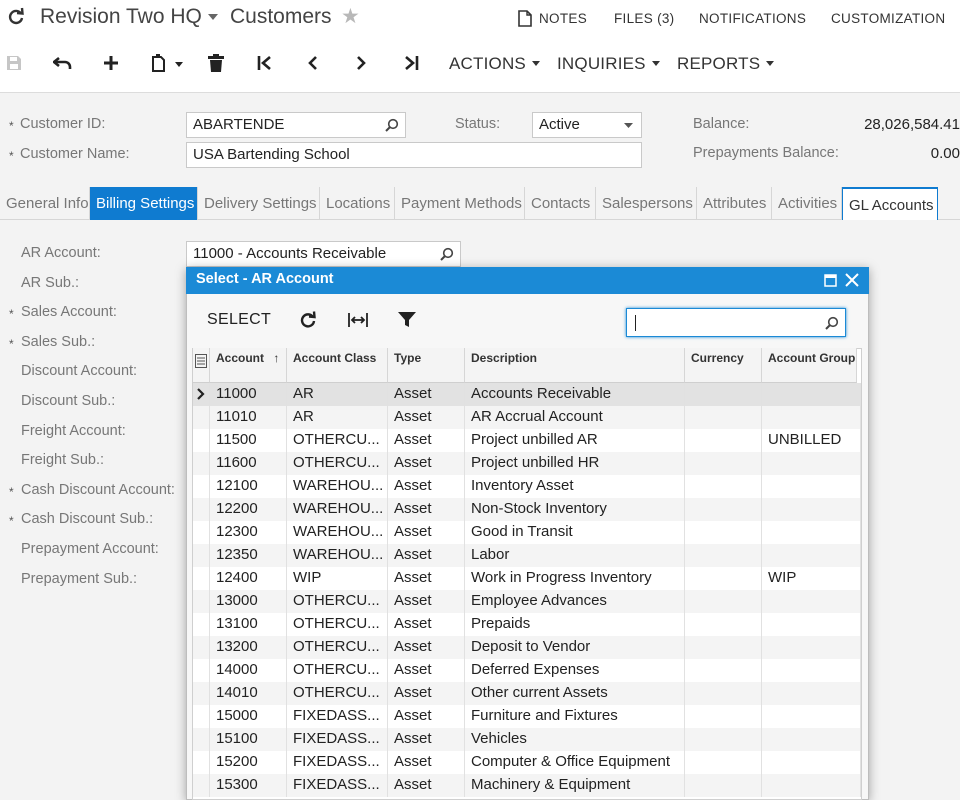 The image size is (960, 800). I want to click on inquiries-menu: INQUIRIES, so click(608, 64).